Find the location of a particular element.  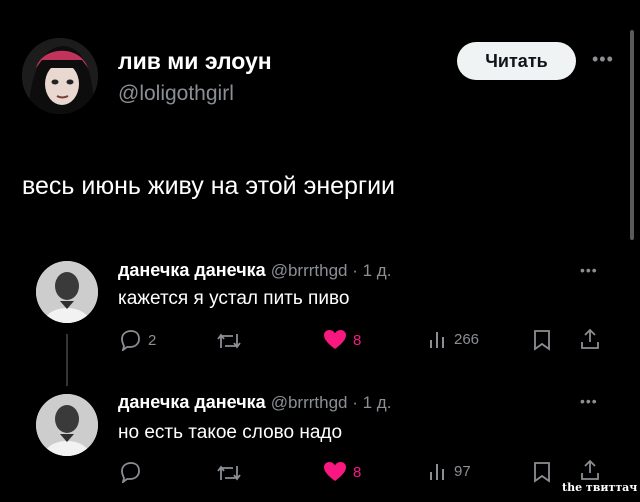

reply-text: кажется я устал пить пиво is located at coordinates (234, 298).